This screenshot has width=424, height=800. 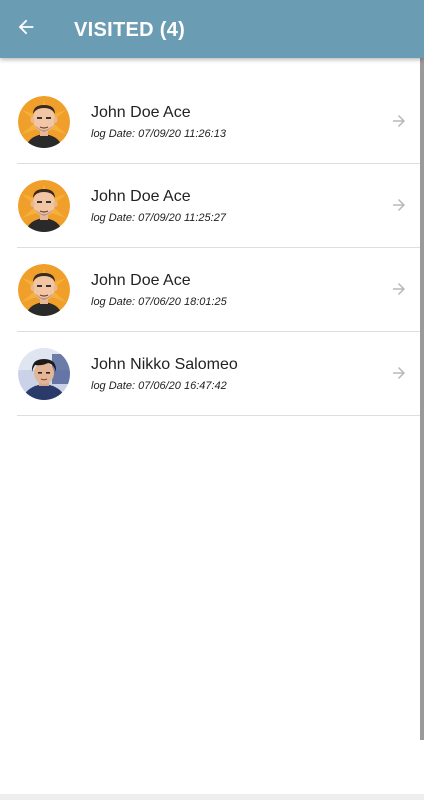 I want to click on photo-avatar, so click(x=44, y=374).